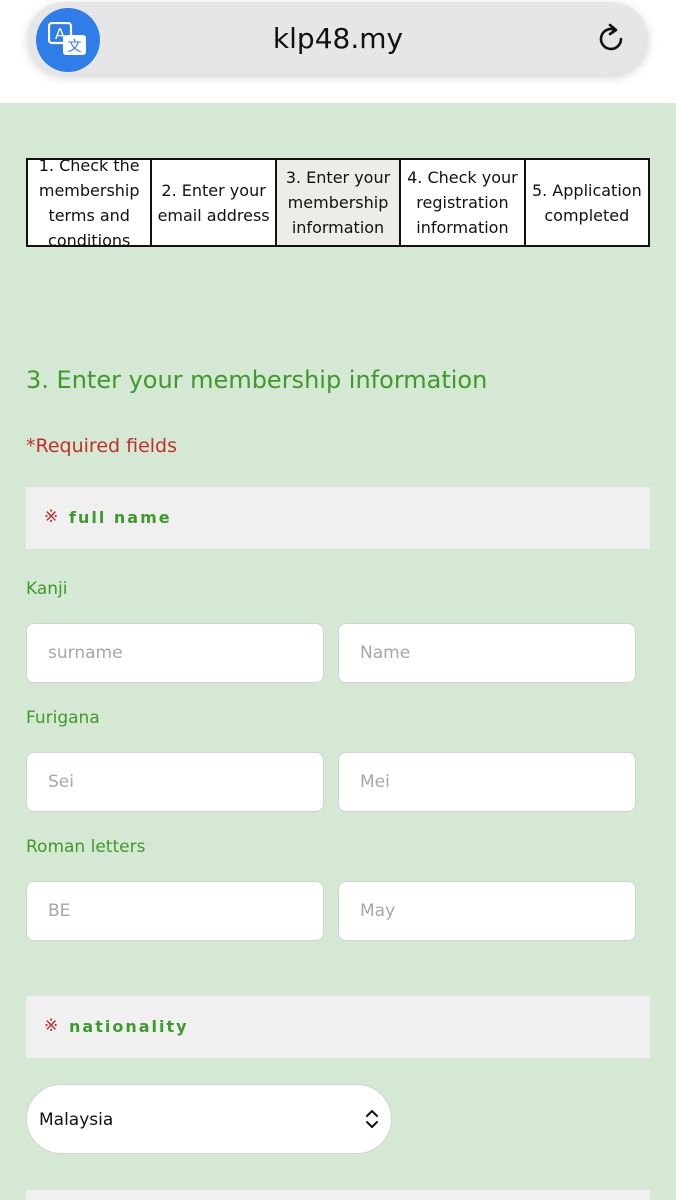 The width and height of the screenshot is (676, 1200). Describe the element at coordinates (86, 847) in the screenshot. I see `roman-letters-label: Roman letters` at that location.